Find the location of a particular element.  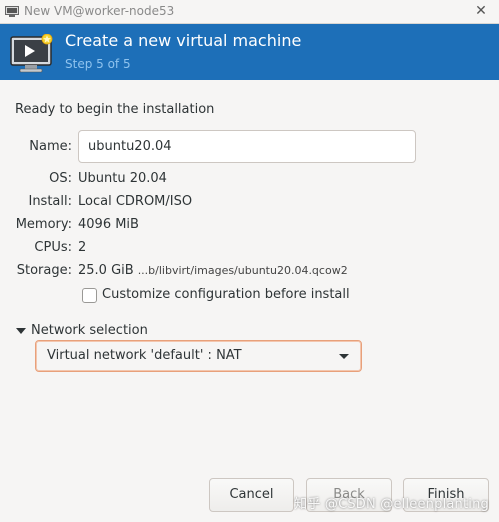

storage-path: ...b/libvirt/images/ubuntu20.04.qcow2 is located at coordinates (242, 270).